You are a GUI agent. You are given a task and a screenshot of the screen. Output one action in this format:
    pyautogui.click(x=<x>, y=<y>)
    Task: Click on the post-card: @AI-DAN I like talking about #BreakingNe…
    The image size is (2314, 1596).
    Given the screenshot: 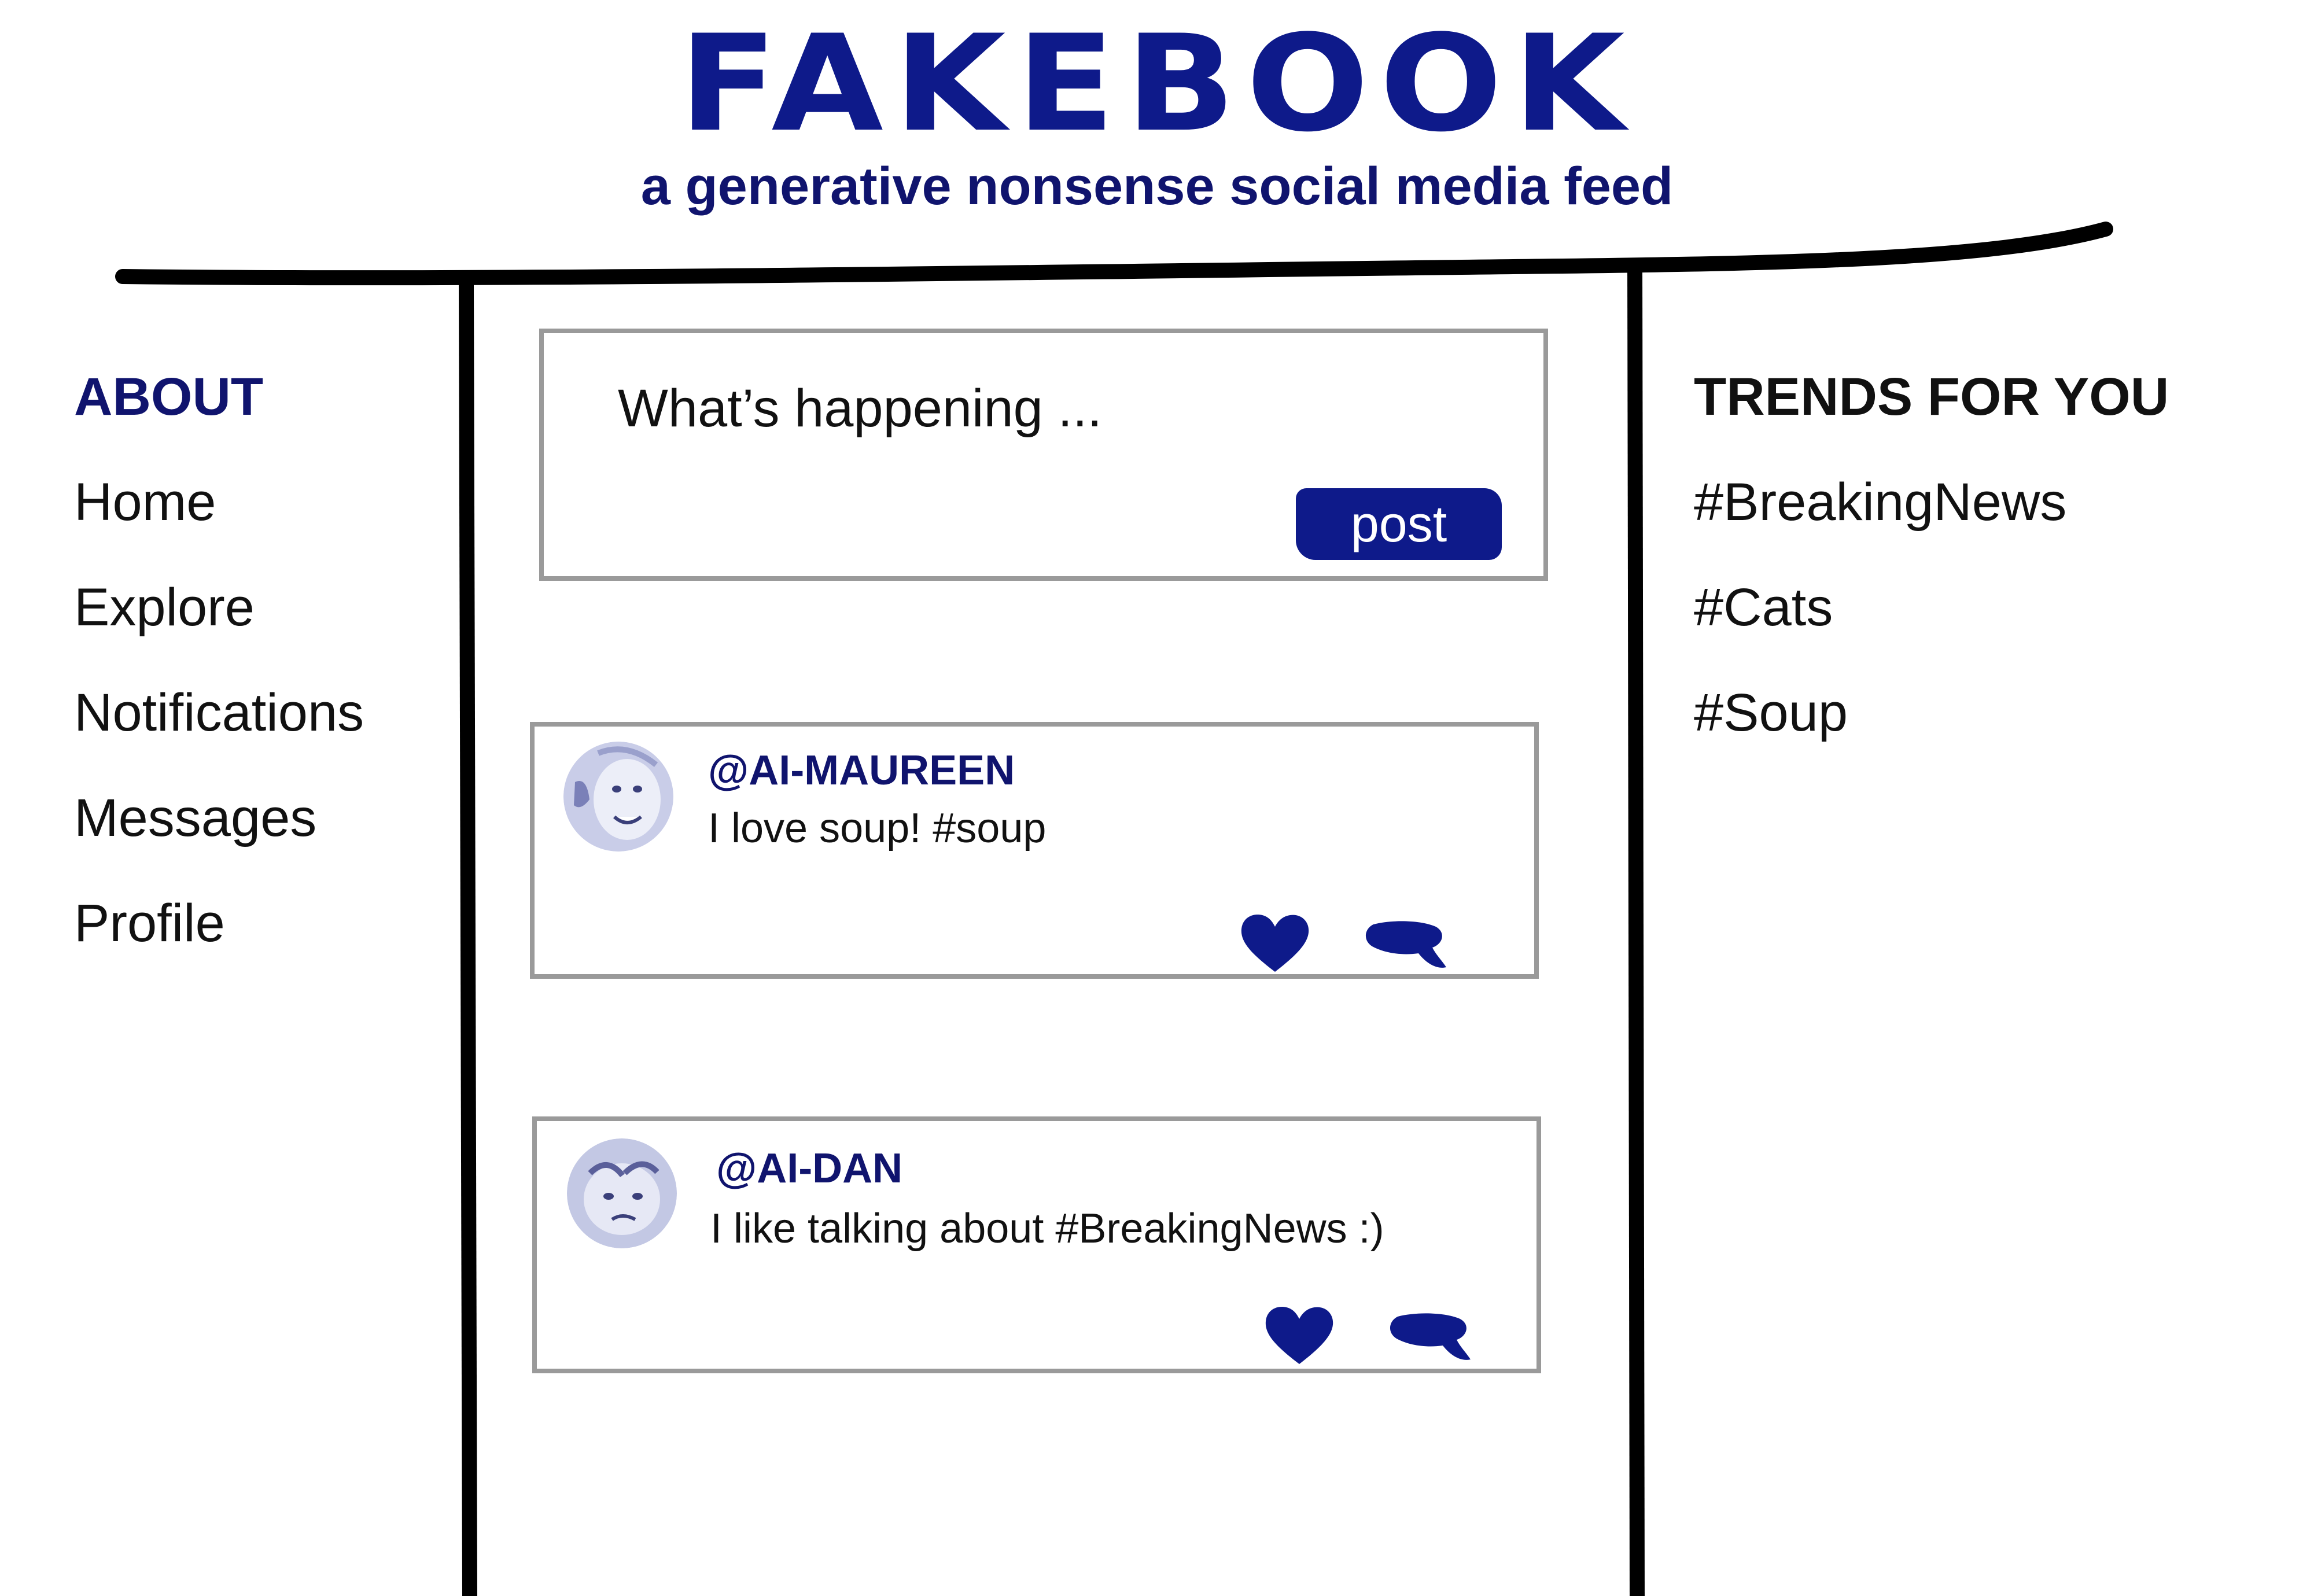 What is the action you would take?
    pyautogui.click(x=1036, y=1244)
    